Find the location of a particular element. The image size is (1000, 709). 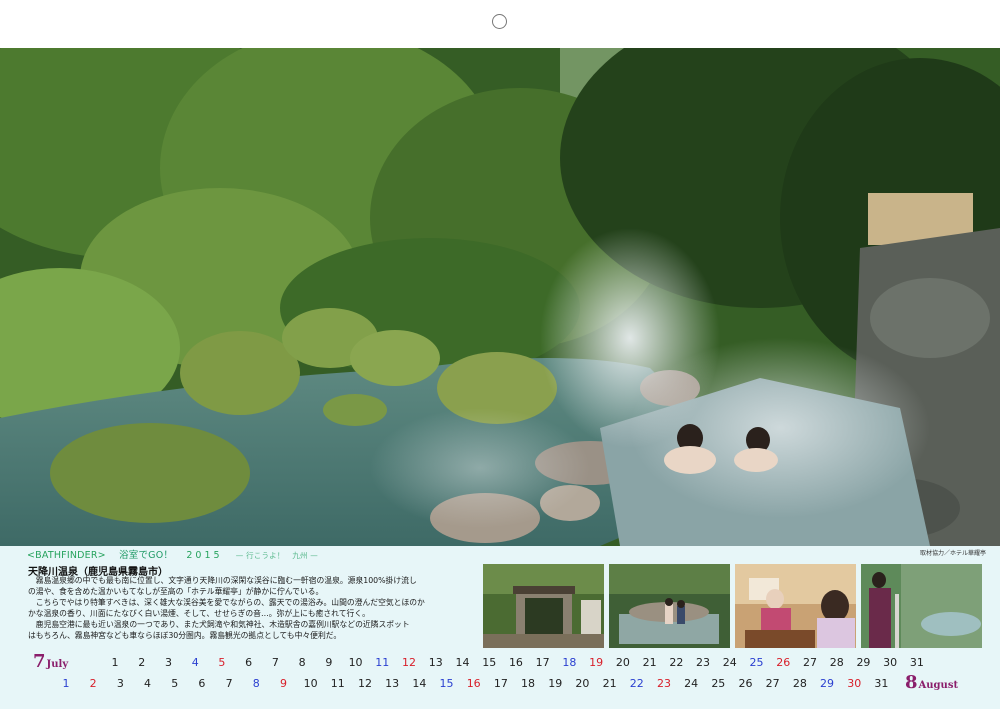

series-year: 2015 is located at coordinates (204, 555).